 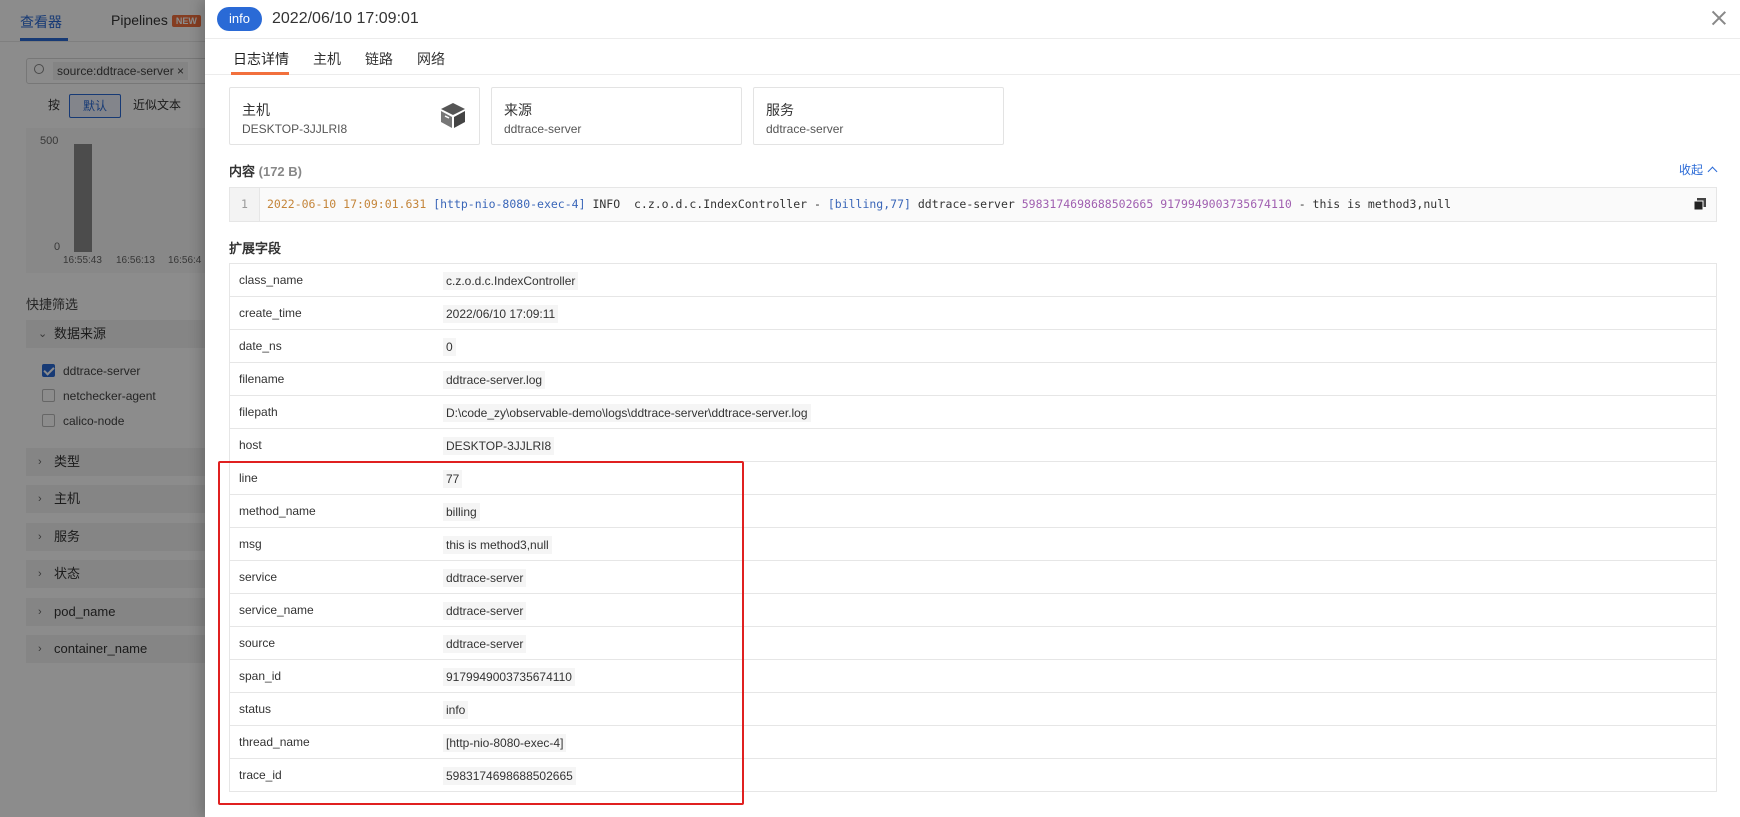 I want to click on field-key: class_name, so click(x=271, y=280).